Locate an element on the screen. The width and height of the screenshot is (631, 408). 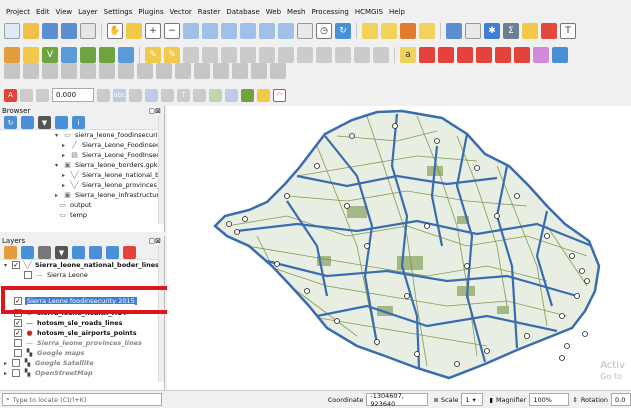
coordinate-field: -1304607, 923640 is located at coordinates (397, 400).